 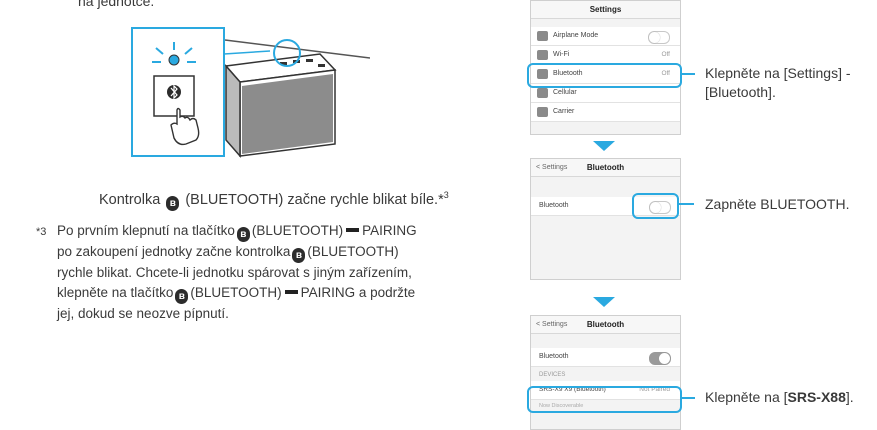 I want to click on bluetooth-row-highlight, so click(x=604, y=75).